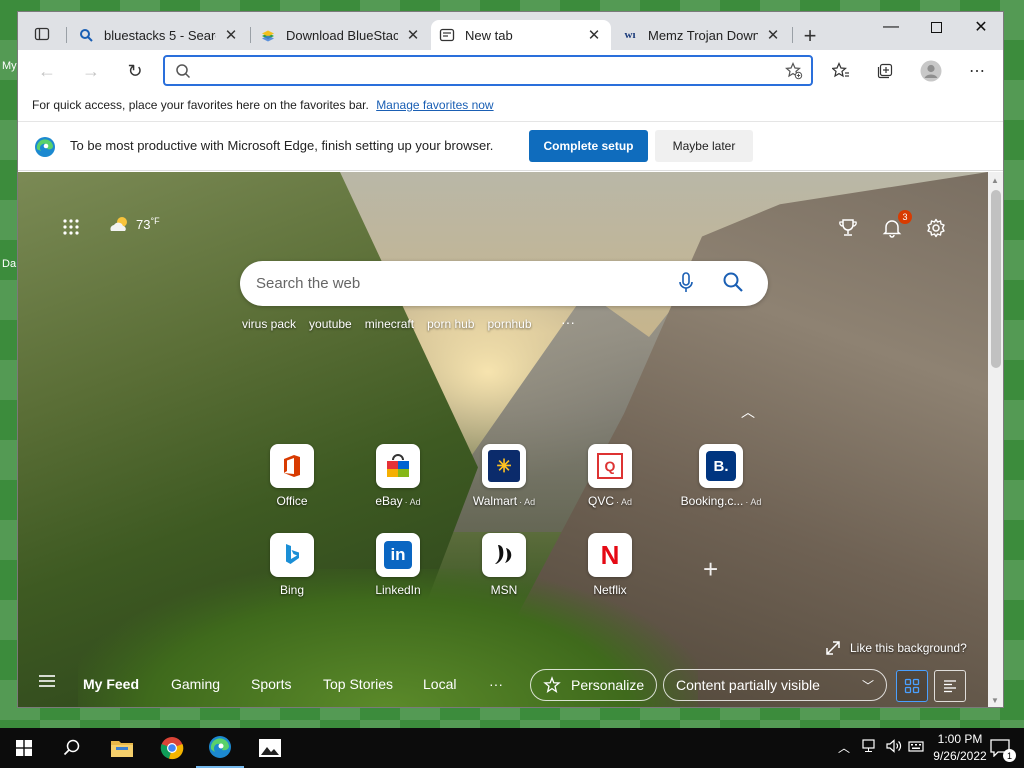 This screenshot has width=1024, height=768. What do you see at coordinates (610, 565) in the screenshot?
I see `quick-link-netflix: N Netflix` at bounding box center [610, 565].